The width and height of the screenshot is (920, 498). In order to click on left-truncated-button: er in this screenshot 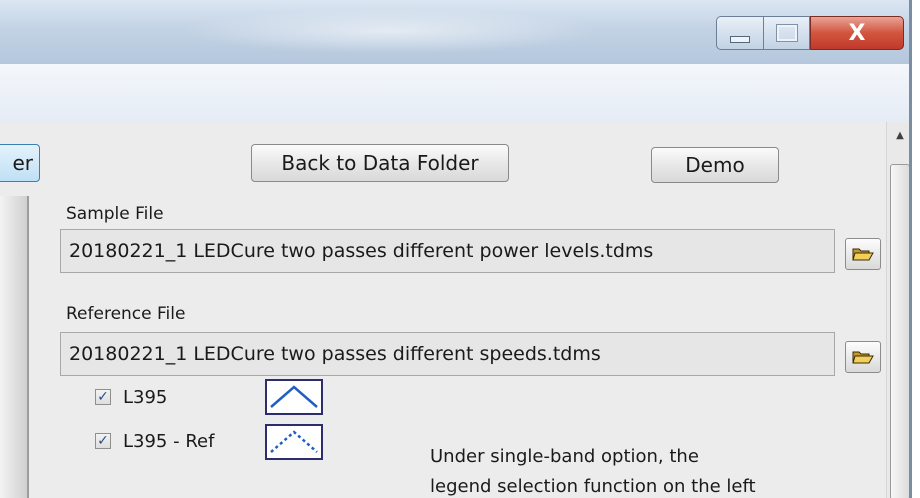, I will do `click(20, 163)`.